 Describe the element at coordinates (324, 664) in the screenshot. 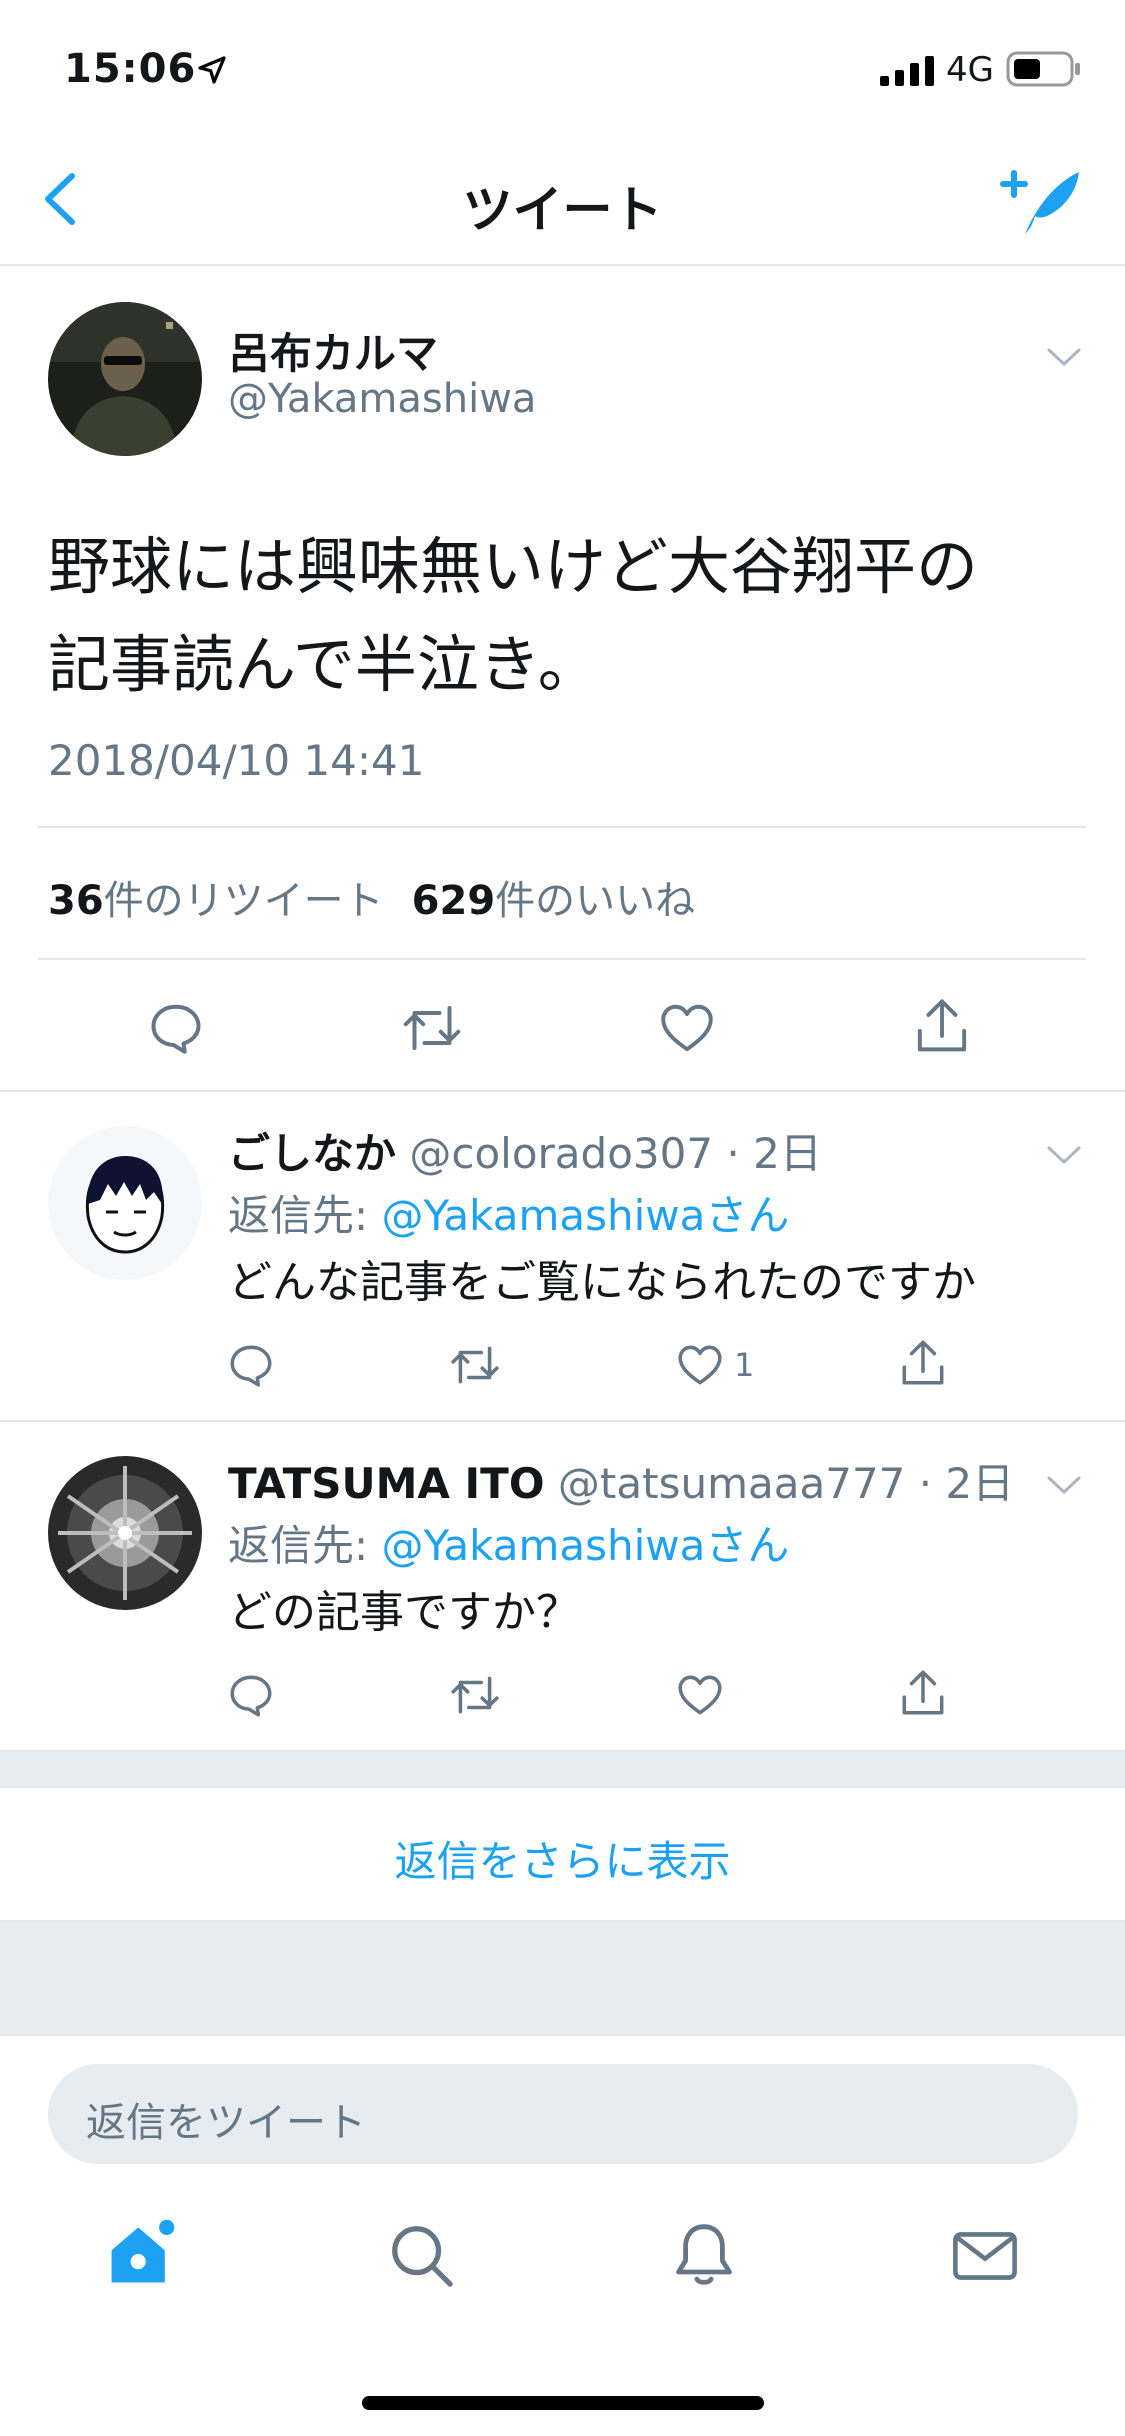

I see `tweet-text-line: 記事読んで半泣き。` at that location.